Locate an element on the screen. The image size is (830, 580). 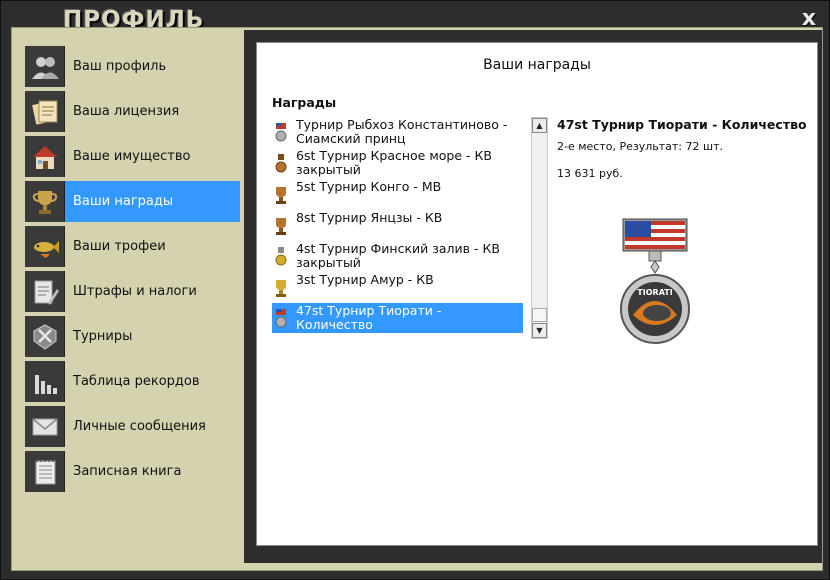
close-icon: x is located at coordinates (809, 19).